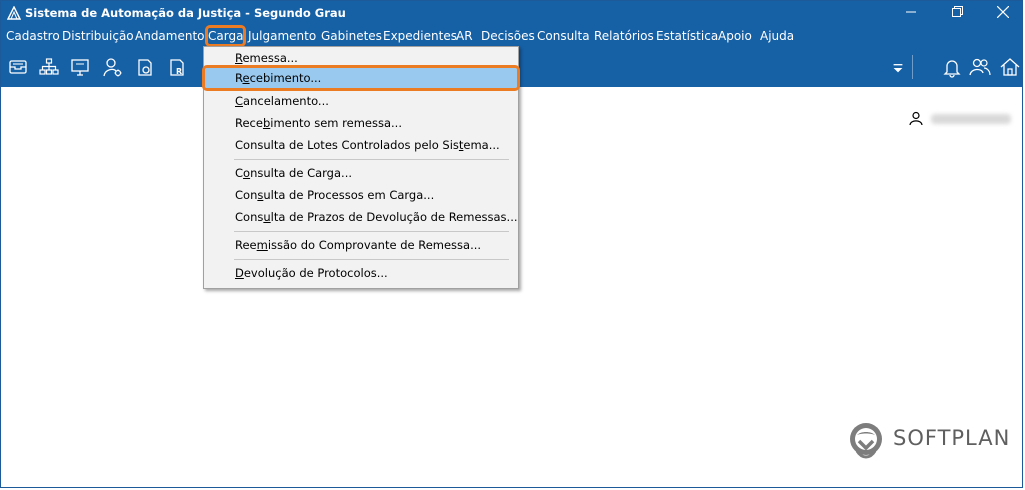 This screenshot has width=1025, height=490. Describe the element at coordinates (895, 67) in the screenshot. I see `dropdown-arrow-icon` at that location.